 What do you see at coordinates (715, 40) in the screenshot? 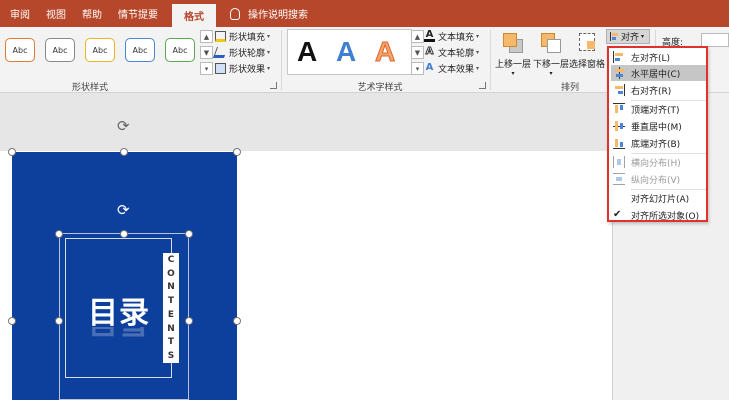
I see `shape-height-input` at bounding box center [715, 40].